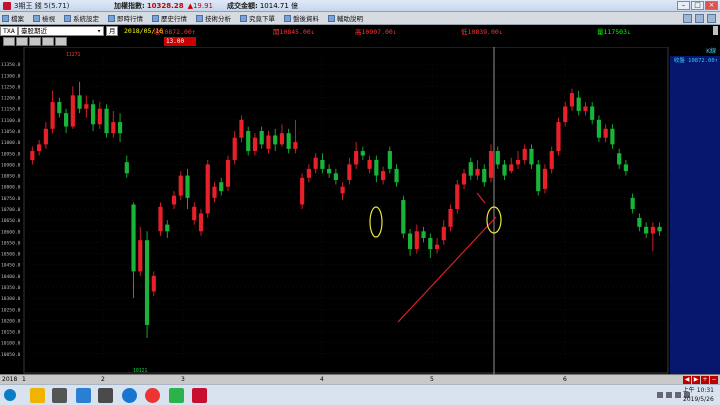 The image size is (720, 405). What do you see at coordinates (11, 121) in the screenshot?
I see `y-tick-label: 11100.0` at bounding box center [11, 121].